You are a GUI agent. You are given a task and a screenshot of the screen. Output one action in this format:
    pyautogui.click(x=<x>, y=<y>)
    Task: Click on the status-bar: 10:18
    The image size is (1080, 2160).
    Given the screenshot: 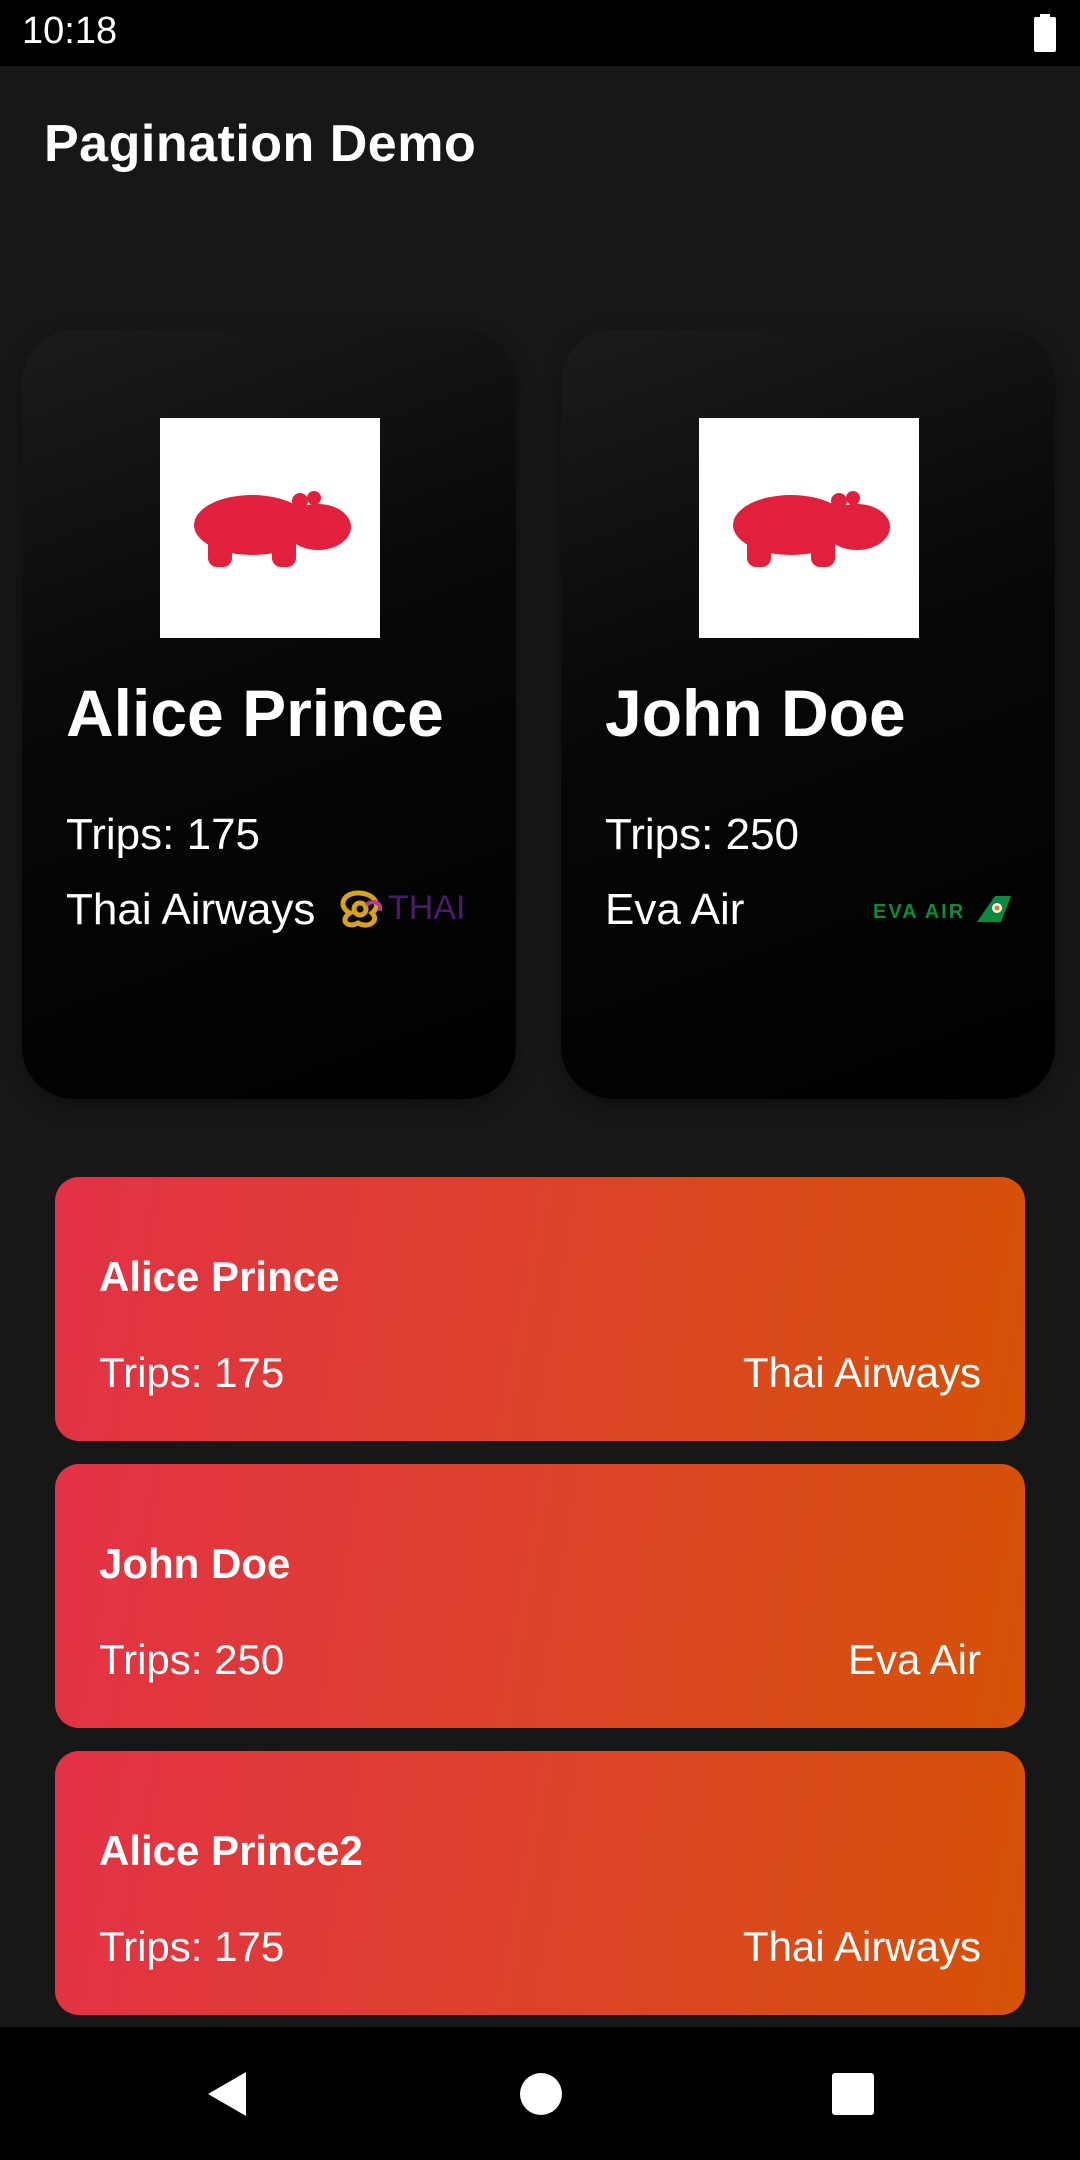 What is the action you would take?
    pyautogui.click(x=540, y=33)
    